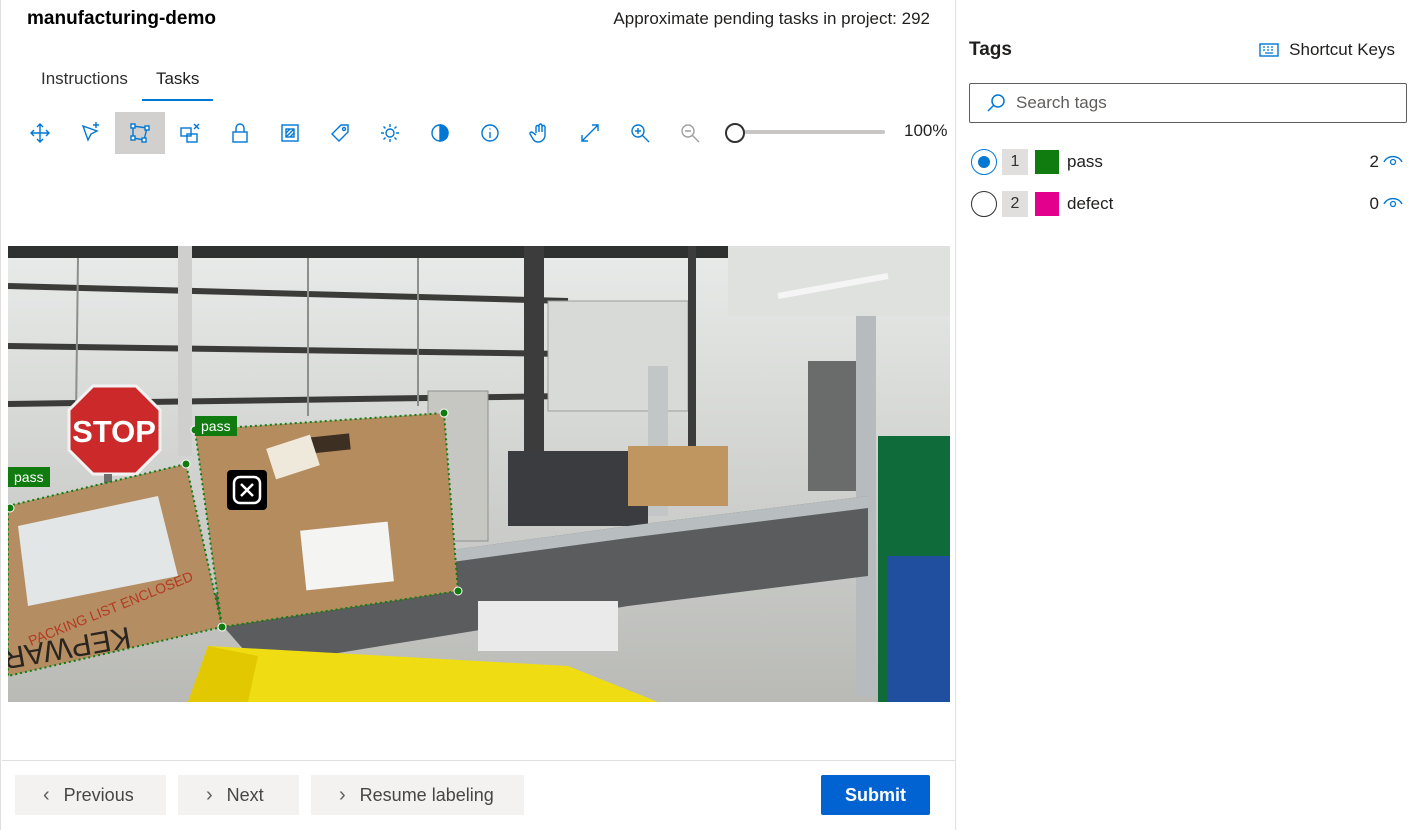  What do you see at coordinates (1269, 50) in the screenshot?
I see `keyboard-icon` at bounding box center [1269, 50].